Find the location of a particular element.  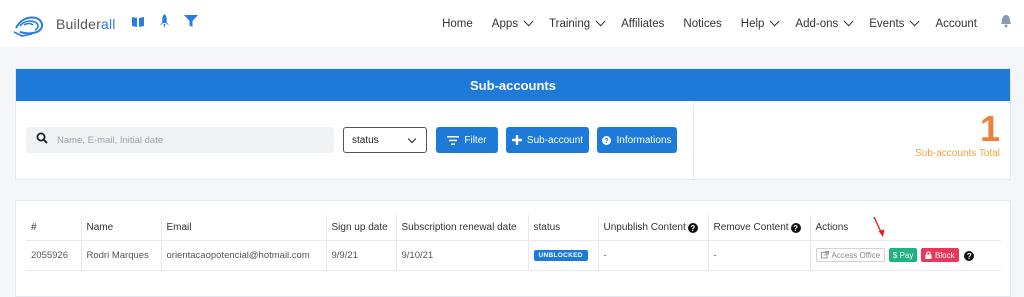

nav-events: Events is located at coordinates (895, 23).